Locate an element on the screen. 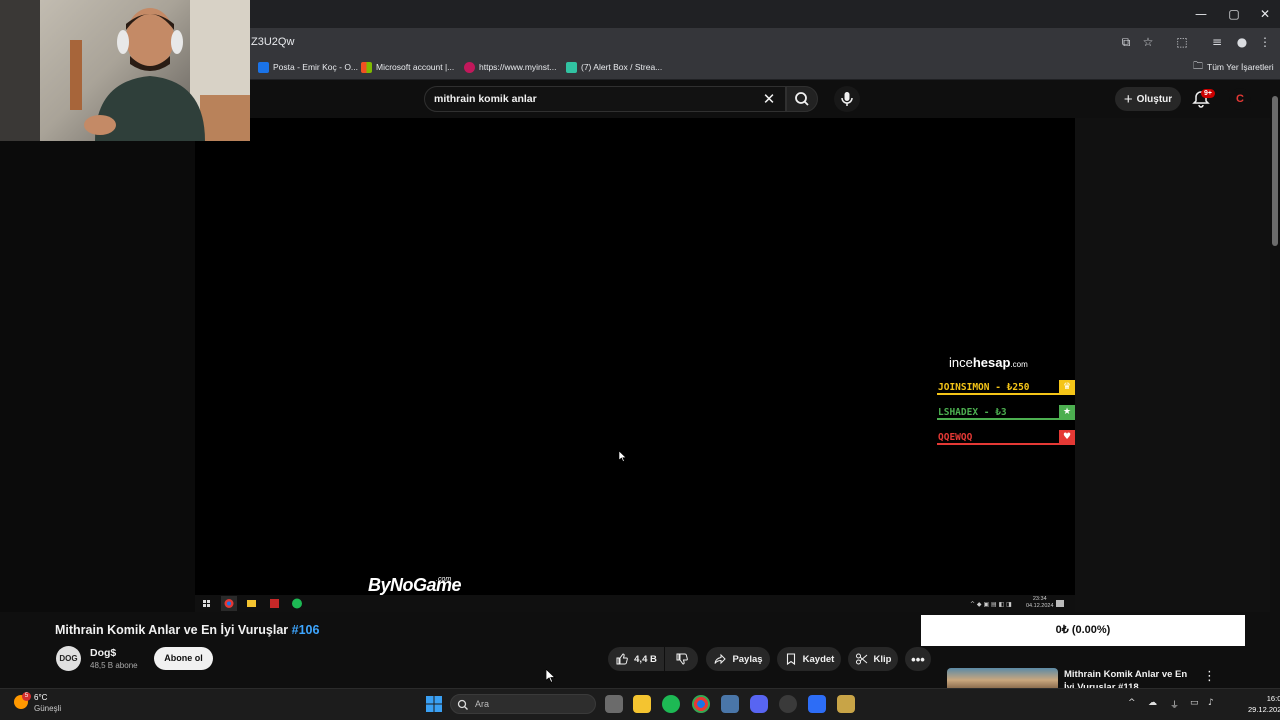 The image size is (1280, 720). scissors-icon is located at coordinates (861, 659).